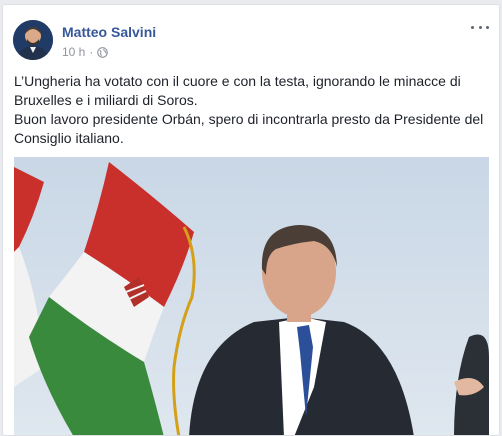  What do you see at coordinates (109, 32) in the screenshot?
I see `author-name-link: Matteo Salvini` at bounding box center [109, 32].